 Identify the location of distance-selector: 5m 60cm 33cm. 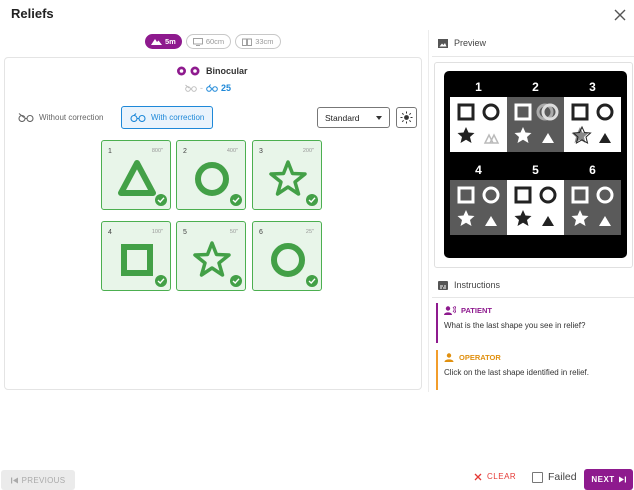
(213, 41).